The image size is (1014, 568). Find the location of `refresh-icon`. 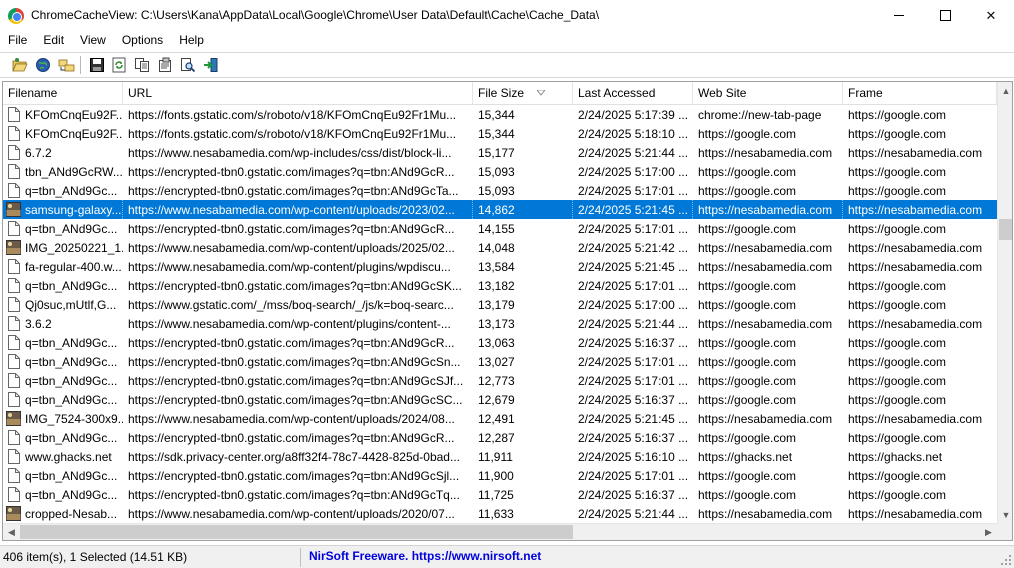

refresh-icon is located at coordinates (119, 65).